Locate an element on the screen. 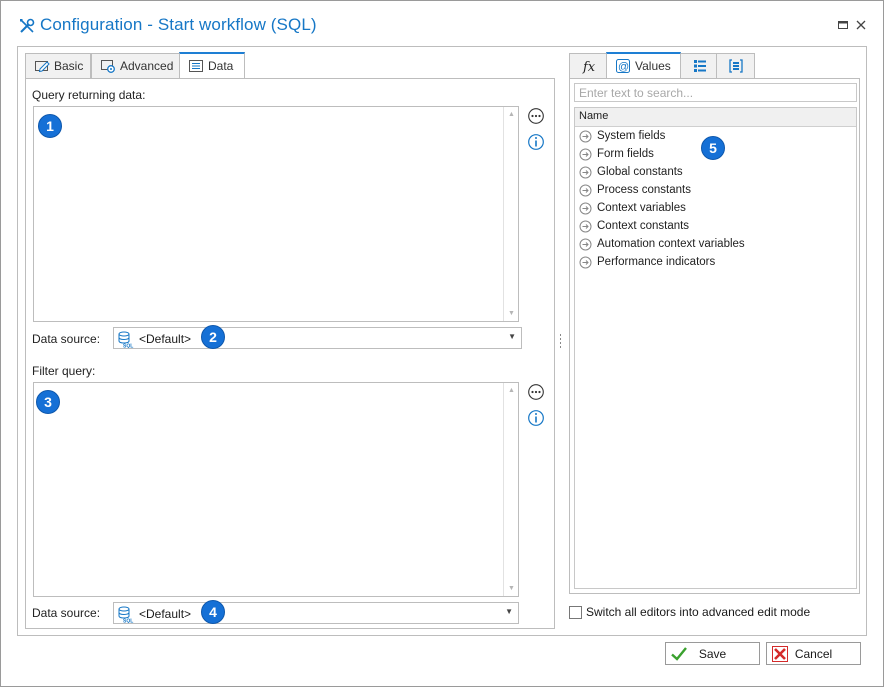 The image size is (884, 687). filter-label: Filter query: is located at coordinates (64, 371).